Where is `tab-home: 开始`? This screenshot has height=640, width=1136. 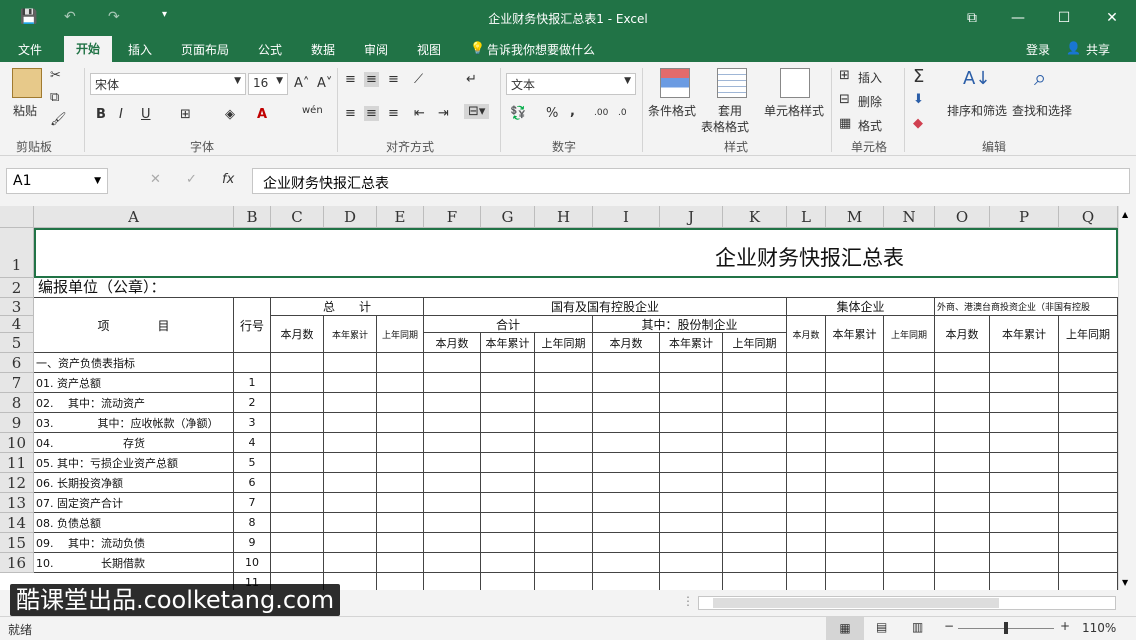
tab-home: 开始 is located at coordinates (88, 49).